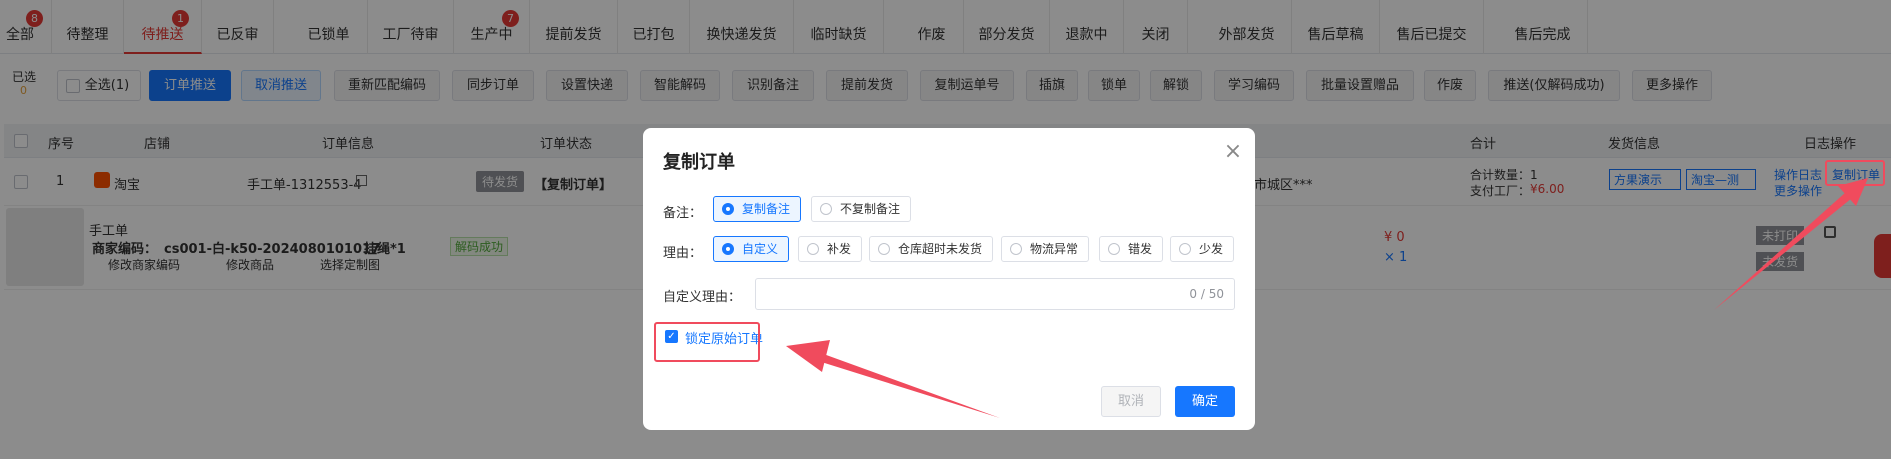 This screenshot has height=459, width=1891. Describe the element at coordinates (1791, 244) in the screenshot. I see `arrow-to-copy-order` at that location.